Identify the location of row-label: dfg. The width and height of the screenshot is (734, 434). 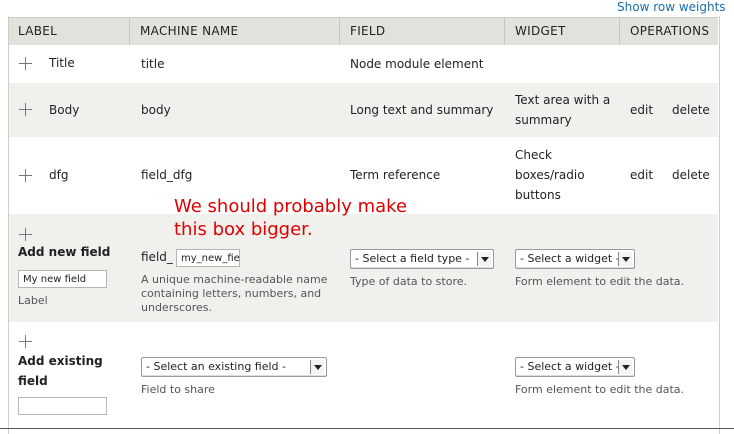
(59, 175).